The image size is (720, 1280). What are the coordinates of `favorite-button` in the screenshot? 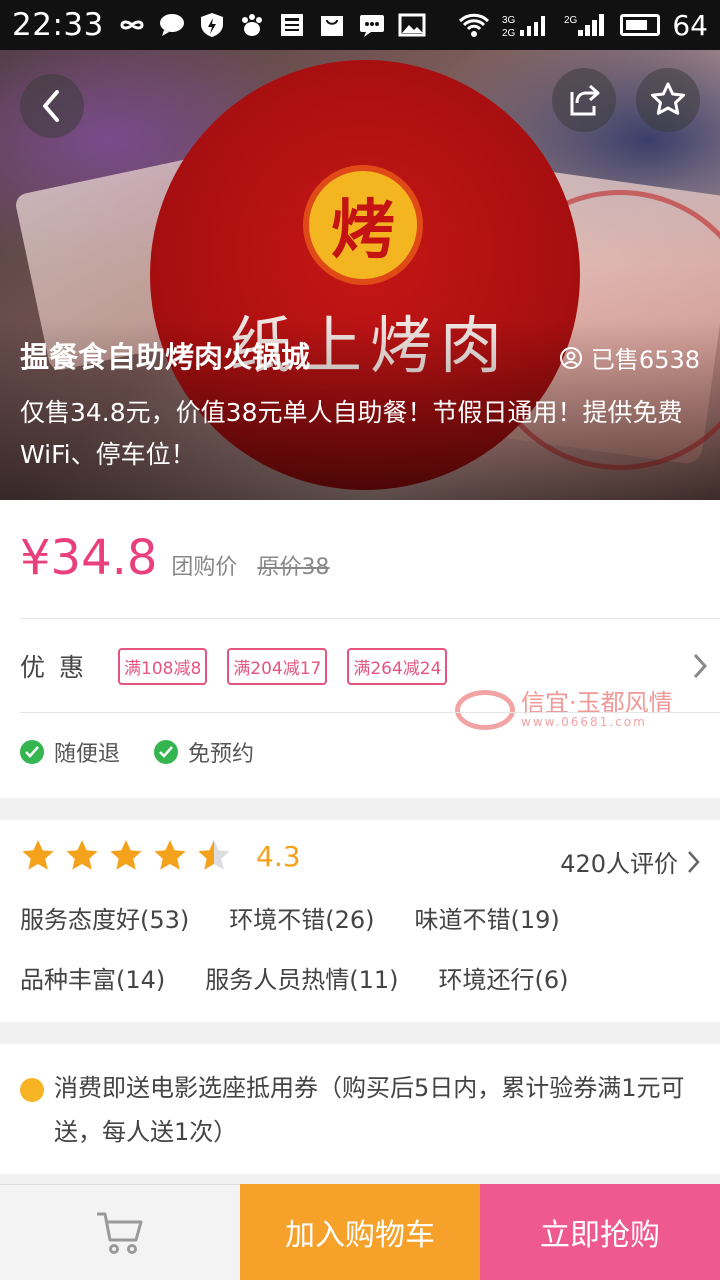 It's located at (668, 100).